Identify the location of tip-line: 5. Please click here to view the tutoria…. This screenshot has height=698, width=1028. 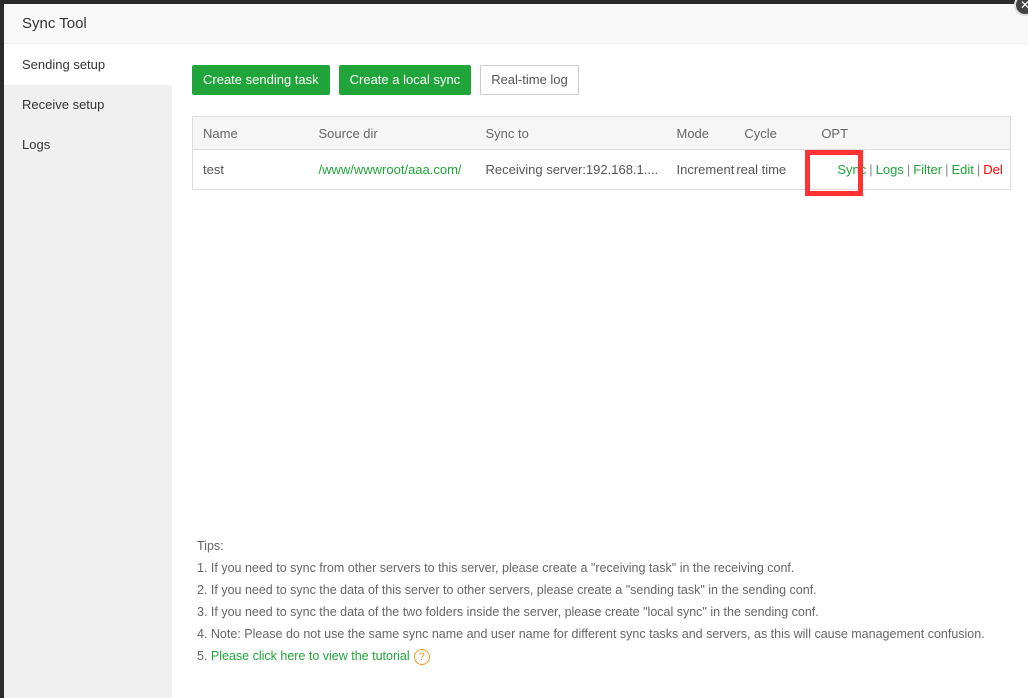
(591, 656).